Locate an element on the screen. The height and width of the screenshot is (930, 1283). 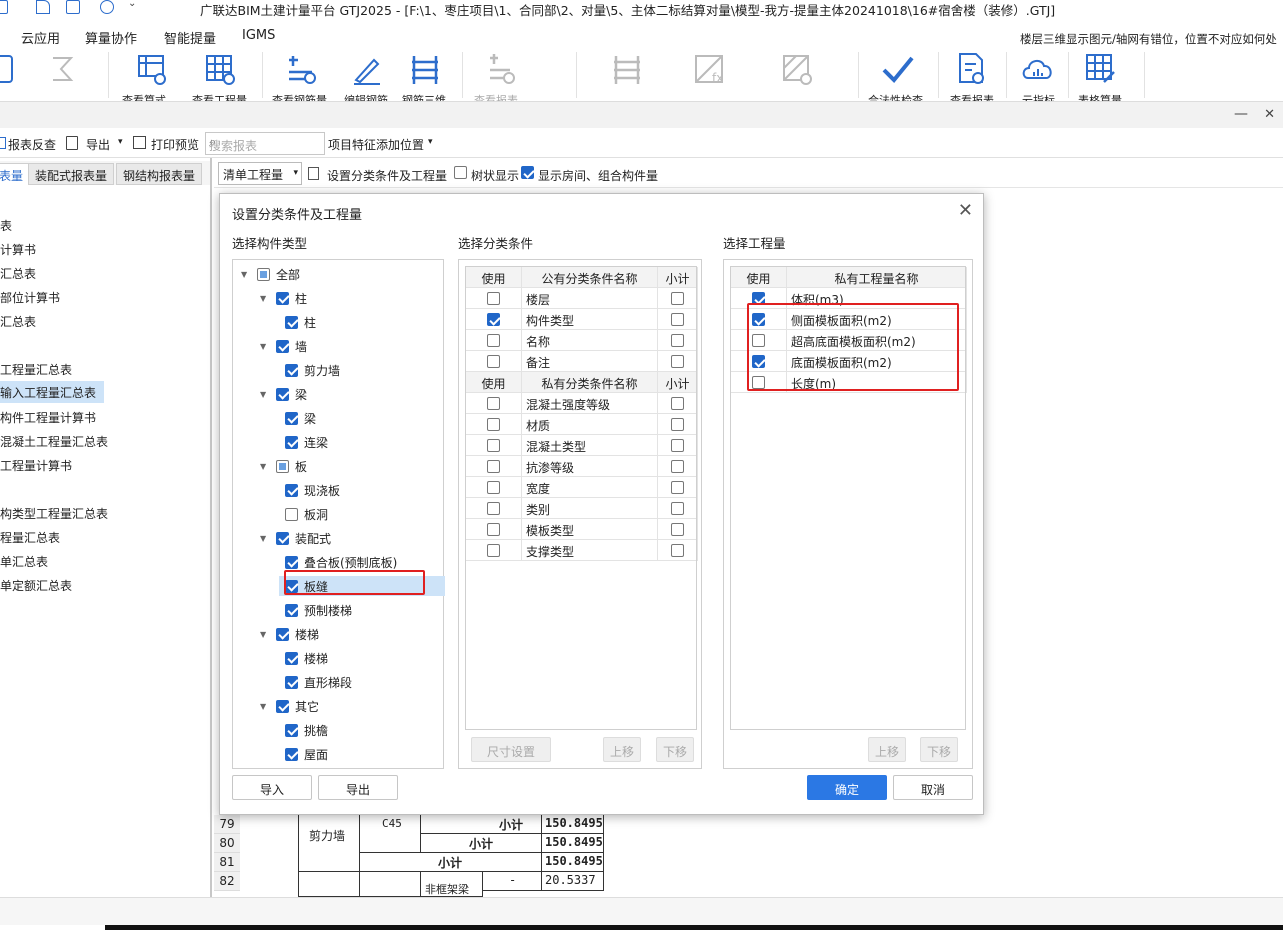
construction-formula-button: fx is located at coordinates (709, 74).